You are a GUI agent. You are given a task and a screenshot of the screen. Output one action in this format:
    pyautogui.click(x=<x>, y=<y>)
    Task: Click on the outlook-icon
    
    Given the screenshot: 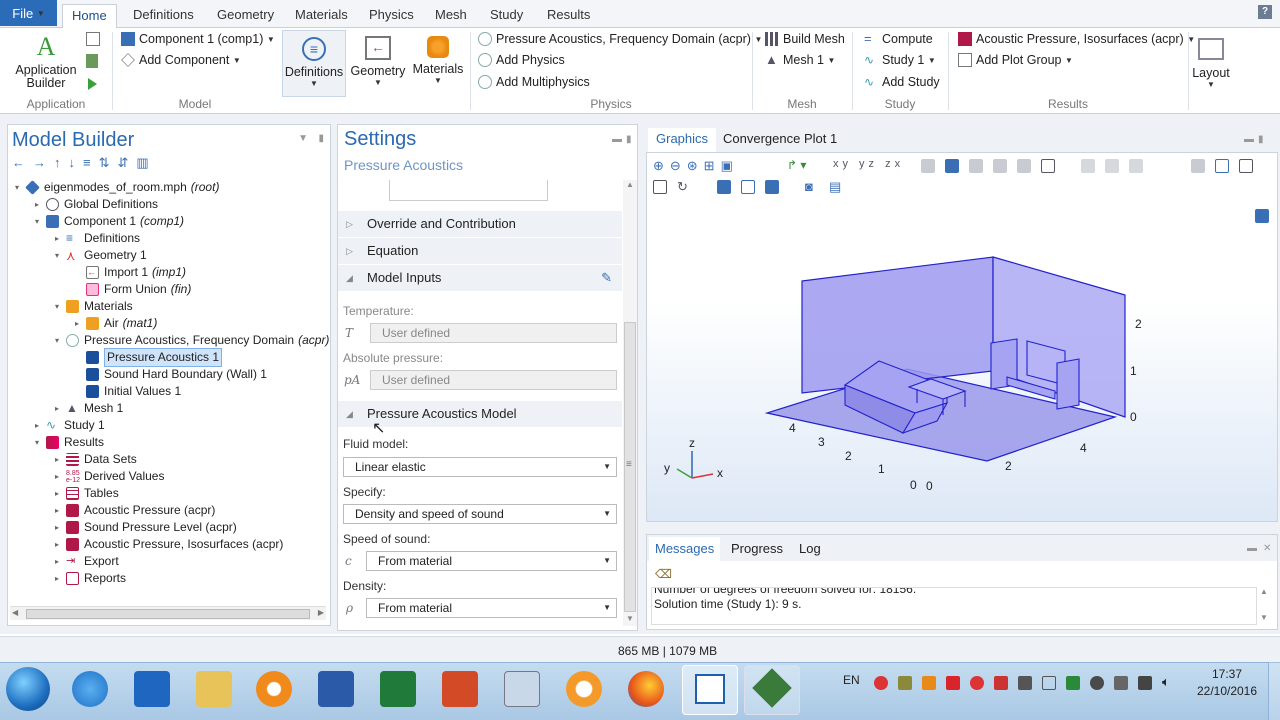 What is the action you would take?
    pyautogui.click(x=152, y=689)
    